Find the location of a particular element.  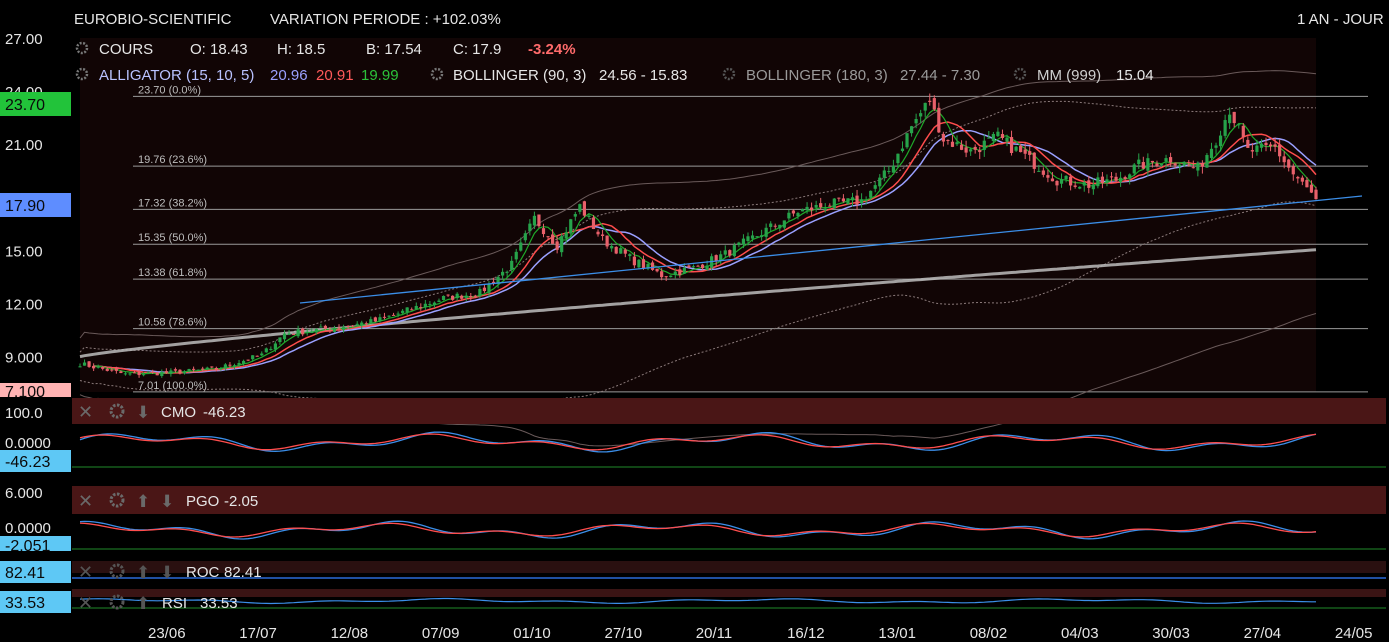

x-tick-label: 20/11 is located at coordinates (714, 633).